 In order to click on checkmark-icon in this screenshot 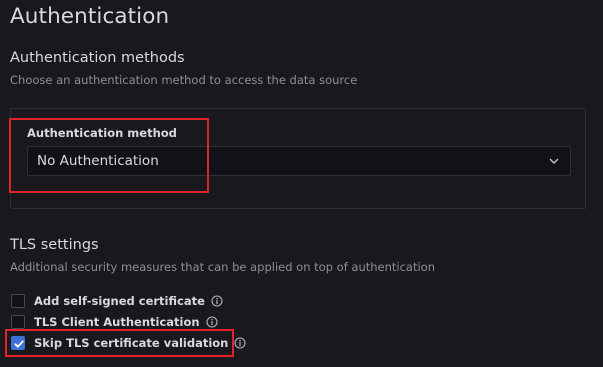, I will do `click(19, 344)`.